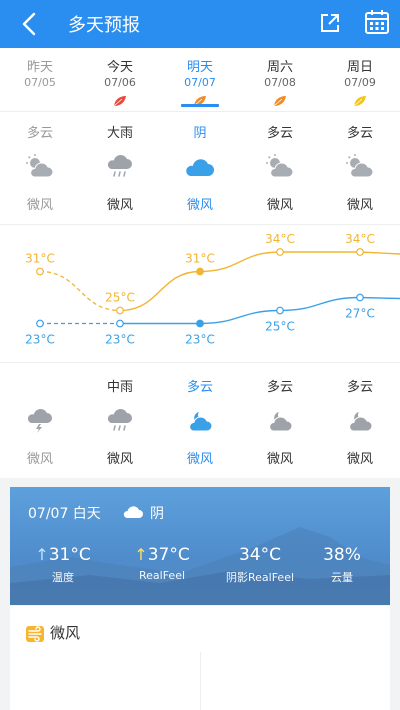 The image size is (400, 710). Describe the element at coordinates (119, 387) in the screenshot. I see `night-condition-text: 中雨` at that location.